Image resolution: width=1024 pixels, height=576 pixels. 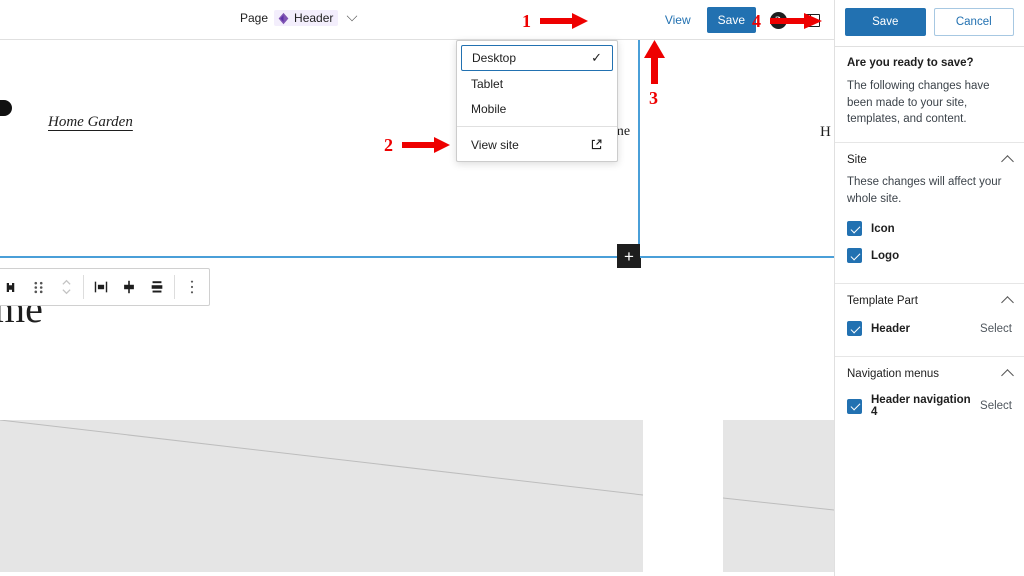 I want to click on list-item: Icon, so click(x=929, y=228).